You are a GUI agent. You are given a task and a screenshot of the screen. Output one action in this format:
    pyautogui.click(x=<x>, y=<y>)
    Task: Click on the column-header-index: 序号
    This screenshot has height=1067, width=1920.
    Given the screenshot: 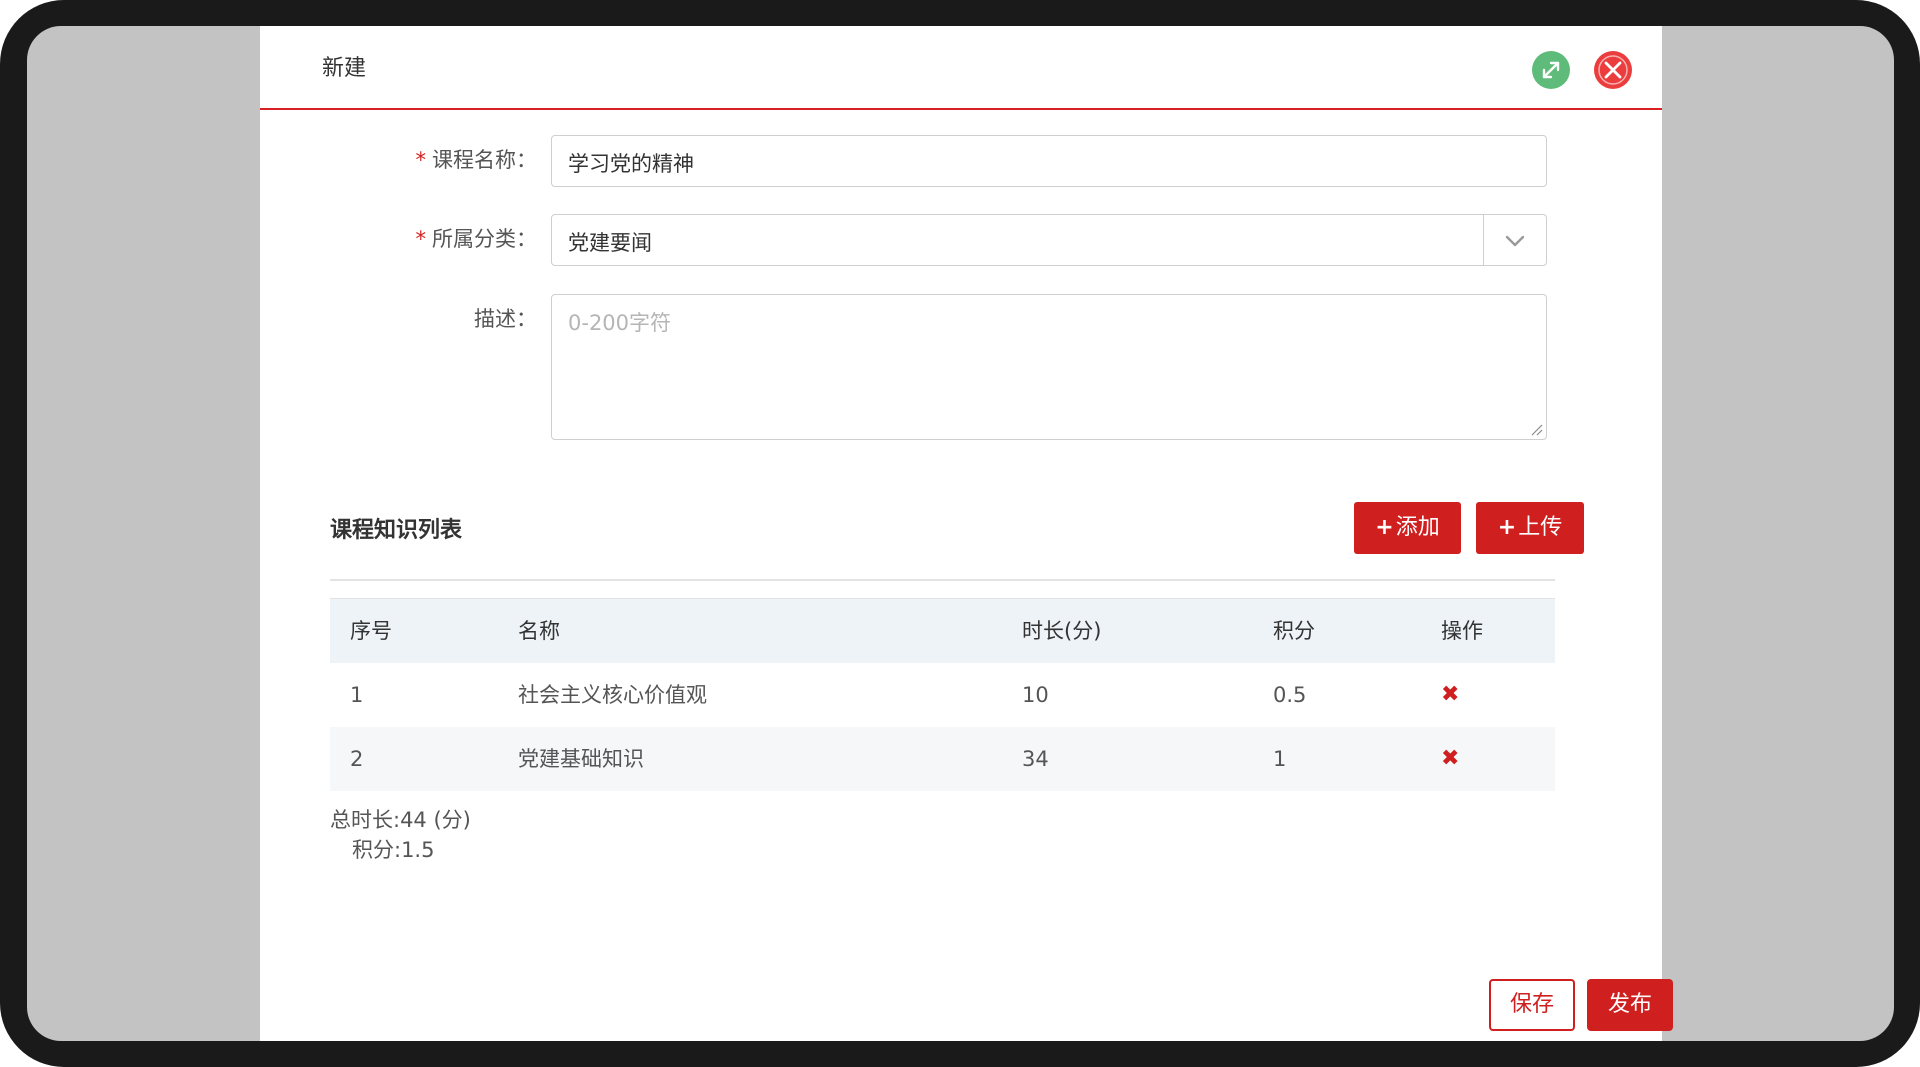 What is the action you would take?
    pyautogui.click(x=371, y=631)
    